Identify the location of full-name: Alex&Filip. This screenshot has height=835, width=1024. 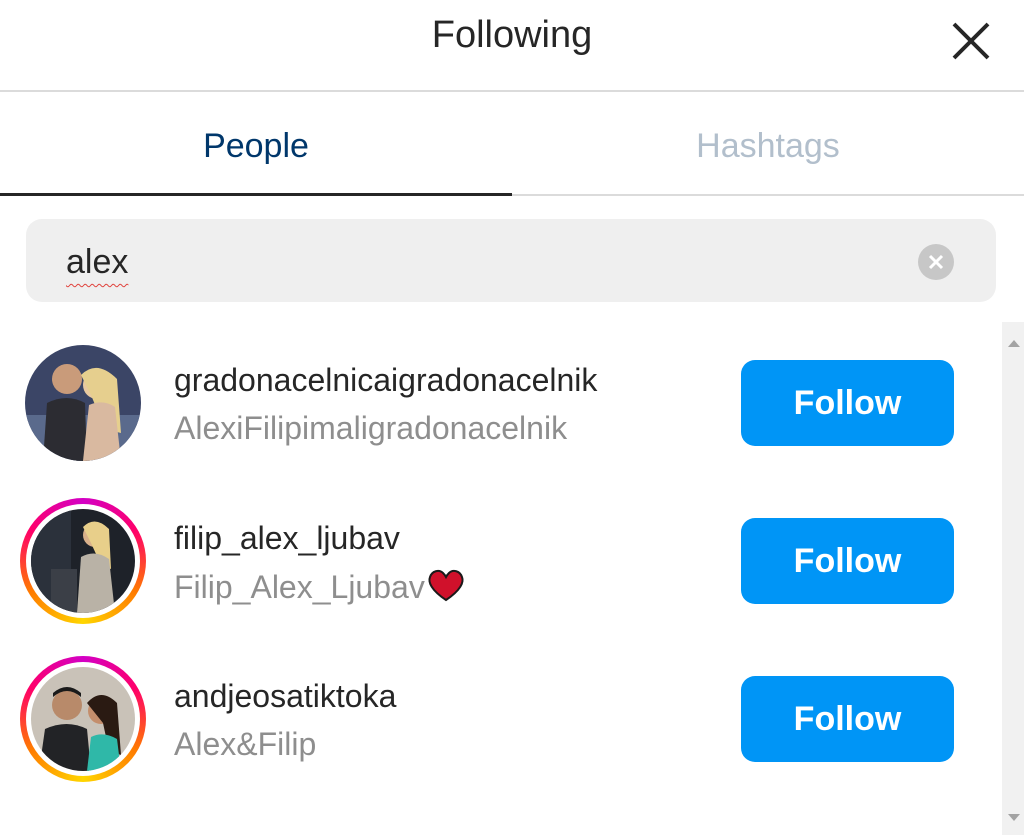
(245, 744).